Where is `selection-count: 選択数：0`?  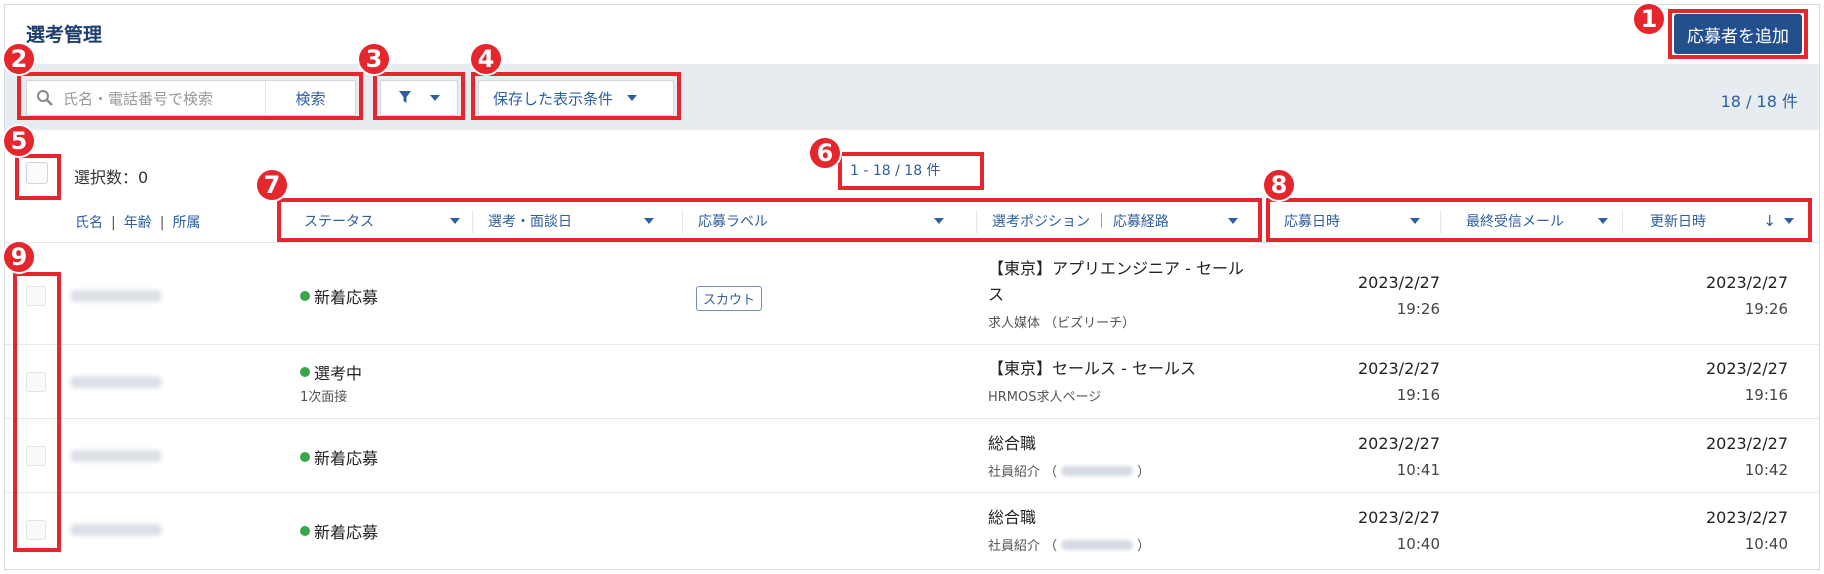
selection-count: 選択数：0 is located at coordinates (111, 177).